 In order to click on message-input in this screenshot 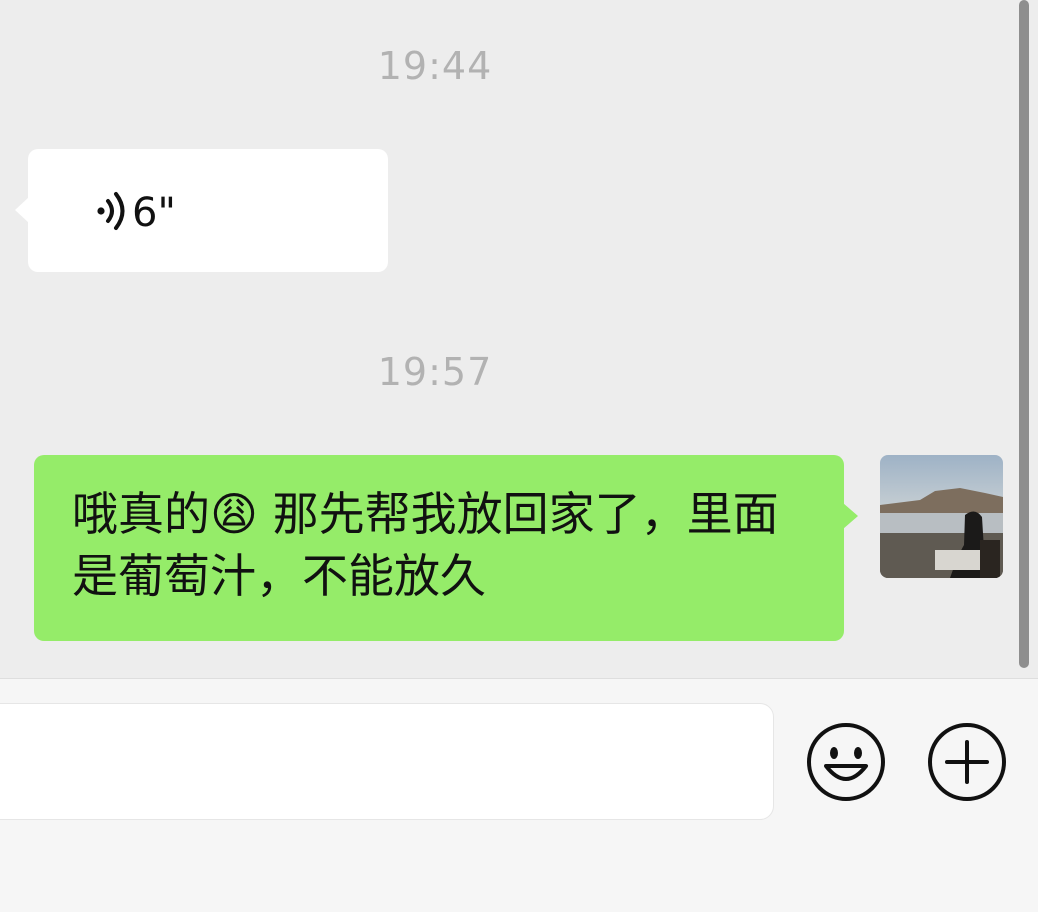, I will do `click(387, 761)`.